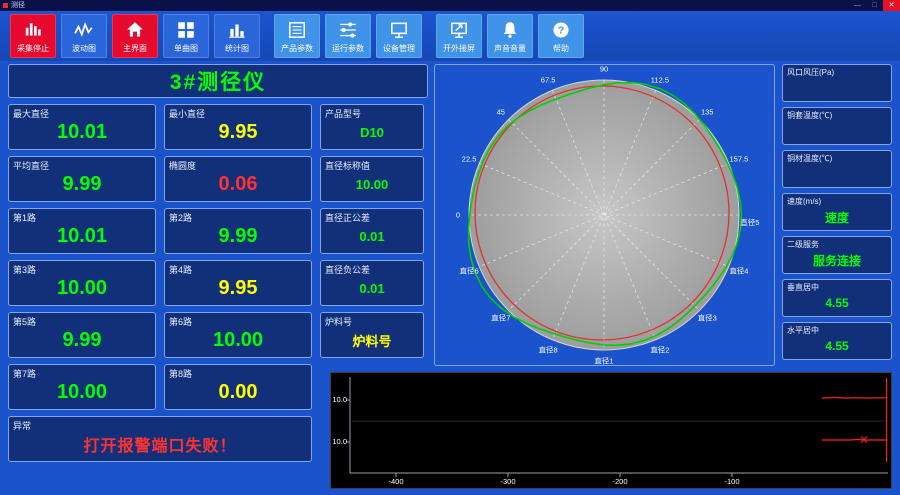 This screenshot has width=900, height=495. Describe the element at coordinates (459, 48) in the screenshot. I see `toolbar-button-label: 开外接屏` at that location.